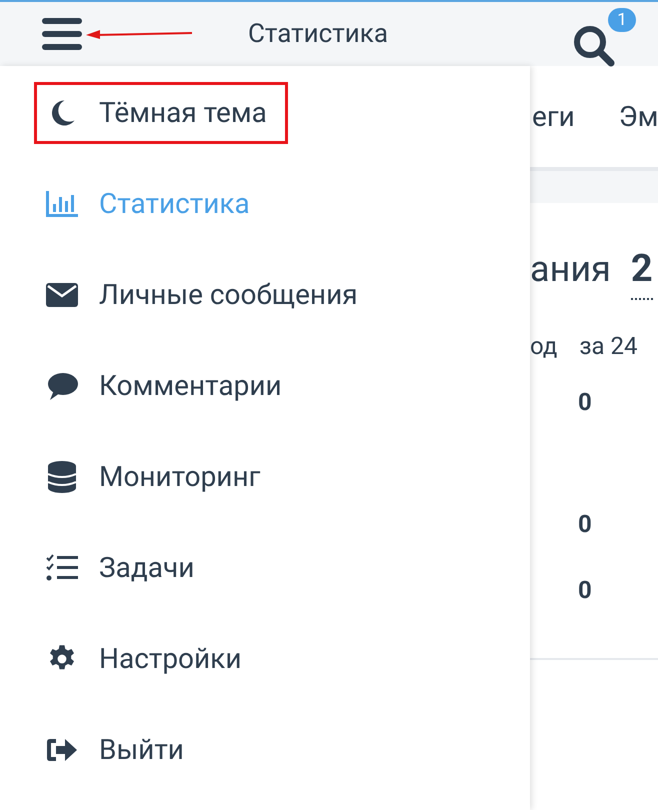 The height and width of the screenshot is (810, 658). I want to click on logout-icon, so click(62, 750).